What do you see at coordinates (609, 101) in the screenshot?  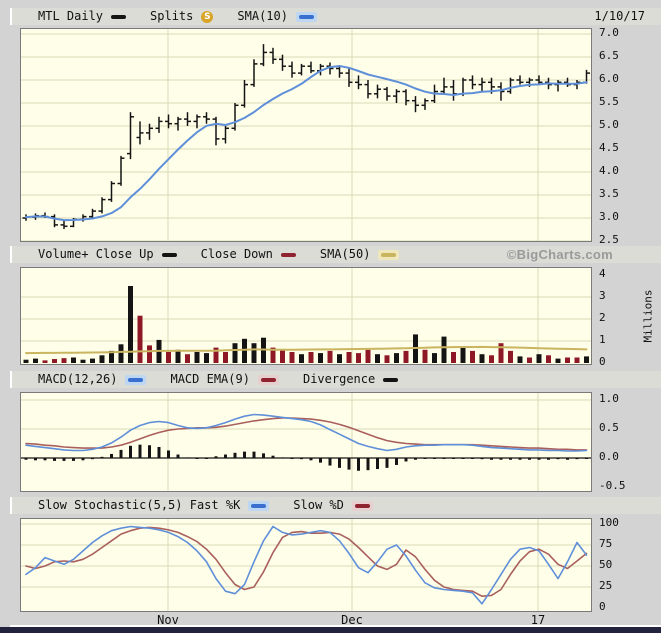 I see `y-tick-label: 5.5` at bounding box center [609, 101].